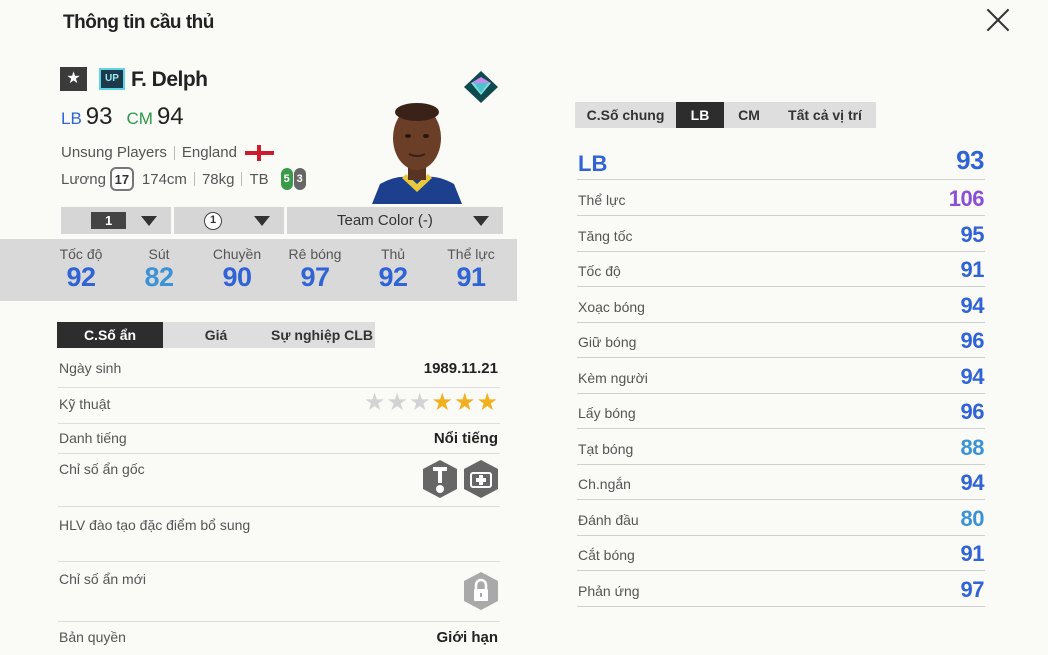 The width and height of the screenshot is (1048, 655). What do you see at coordinates (279, 406) in the screenshot?
I see `skill-row: Kỹ thuật ★ ★ ★ ★ ★ ★` at bounding box center [279, 406].